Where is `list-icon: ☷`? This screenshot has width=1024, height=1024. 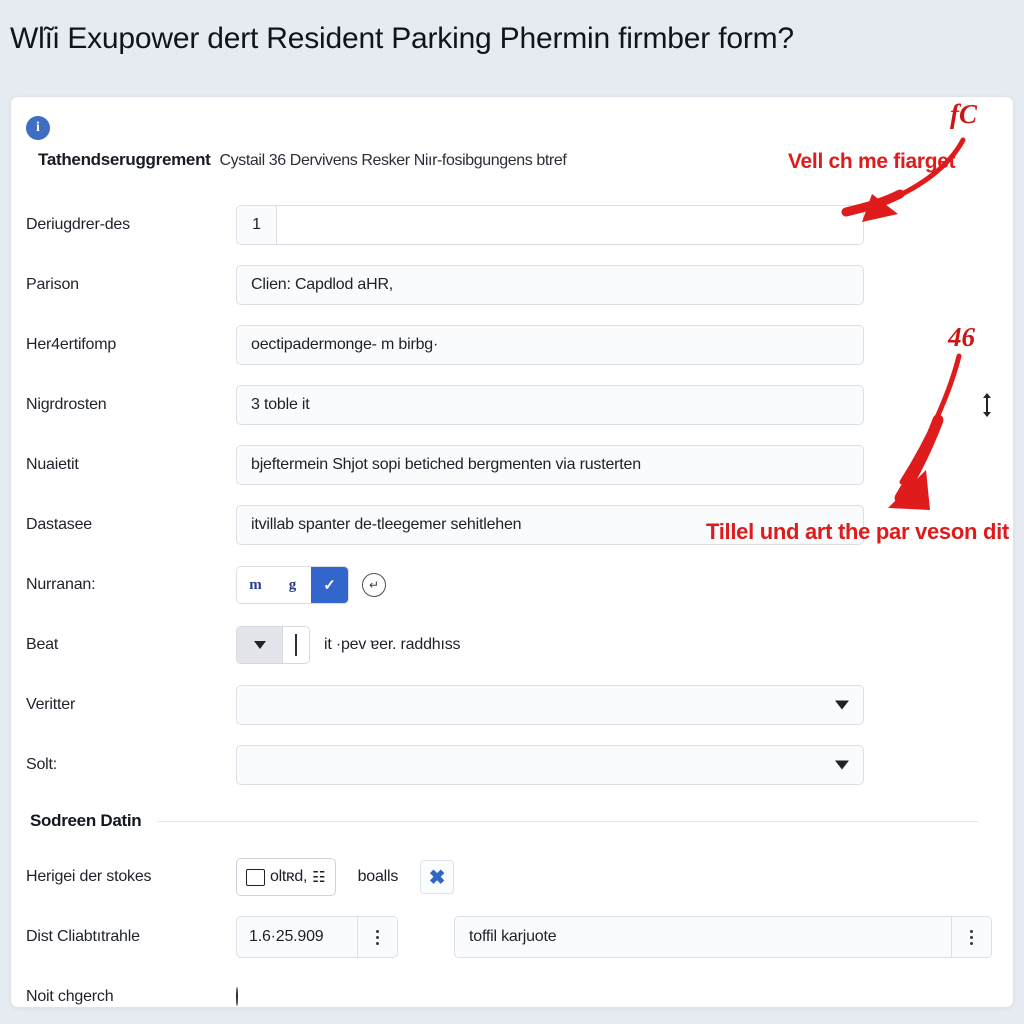 list-icon: ☷ is located at coordinates (319, 877).